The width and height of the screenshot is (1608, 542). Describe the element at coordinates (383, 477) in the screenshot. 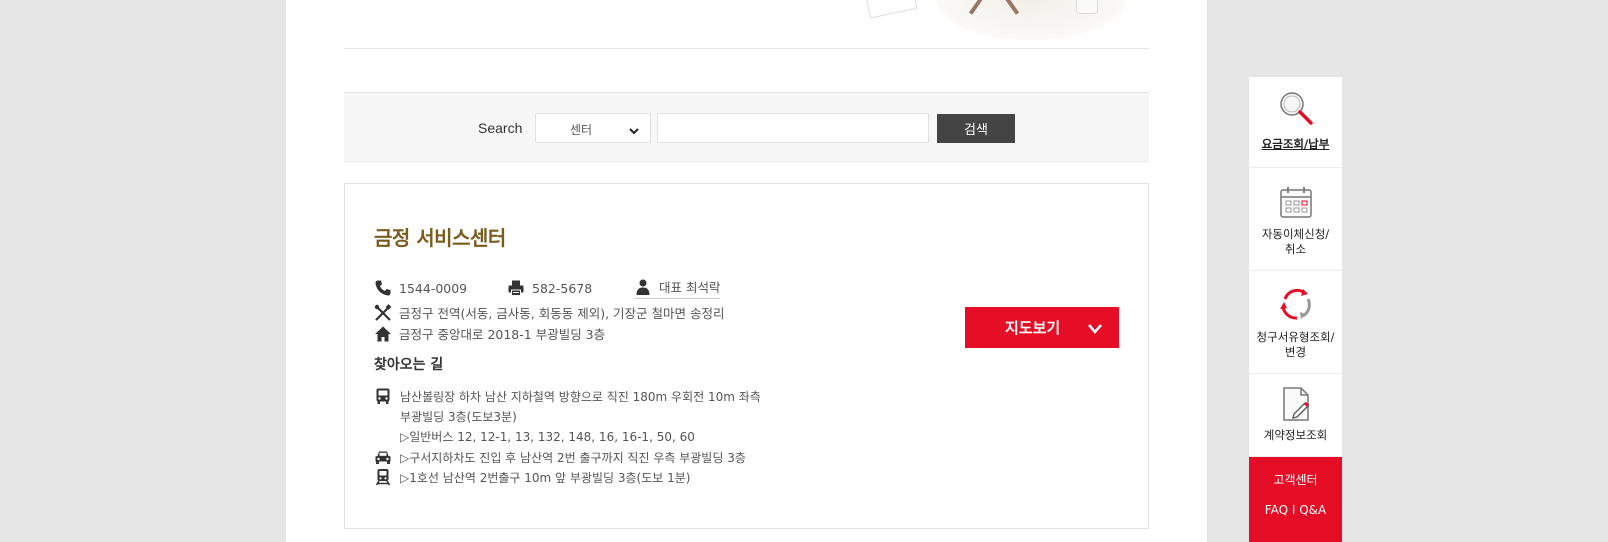

I see `train-icon` at that location.